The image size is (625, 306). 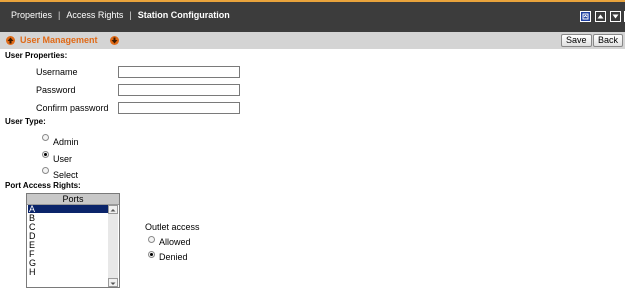 I want to click on port-item-c: C, so click(x=68, y=227).